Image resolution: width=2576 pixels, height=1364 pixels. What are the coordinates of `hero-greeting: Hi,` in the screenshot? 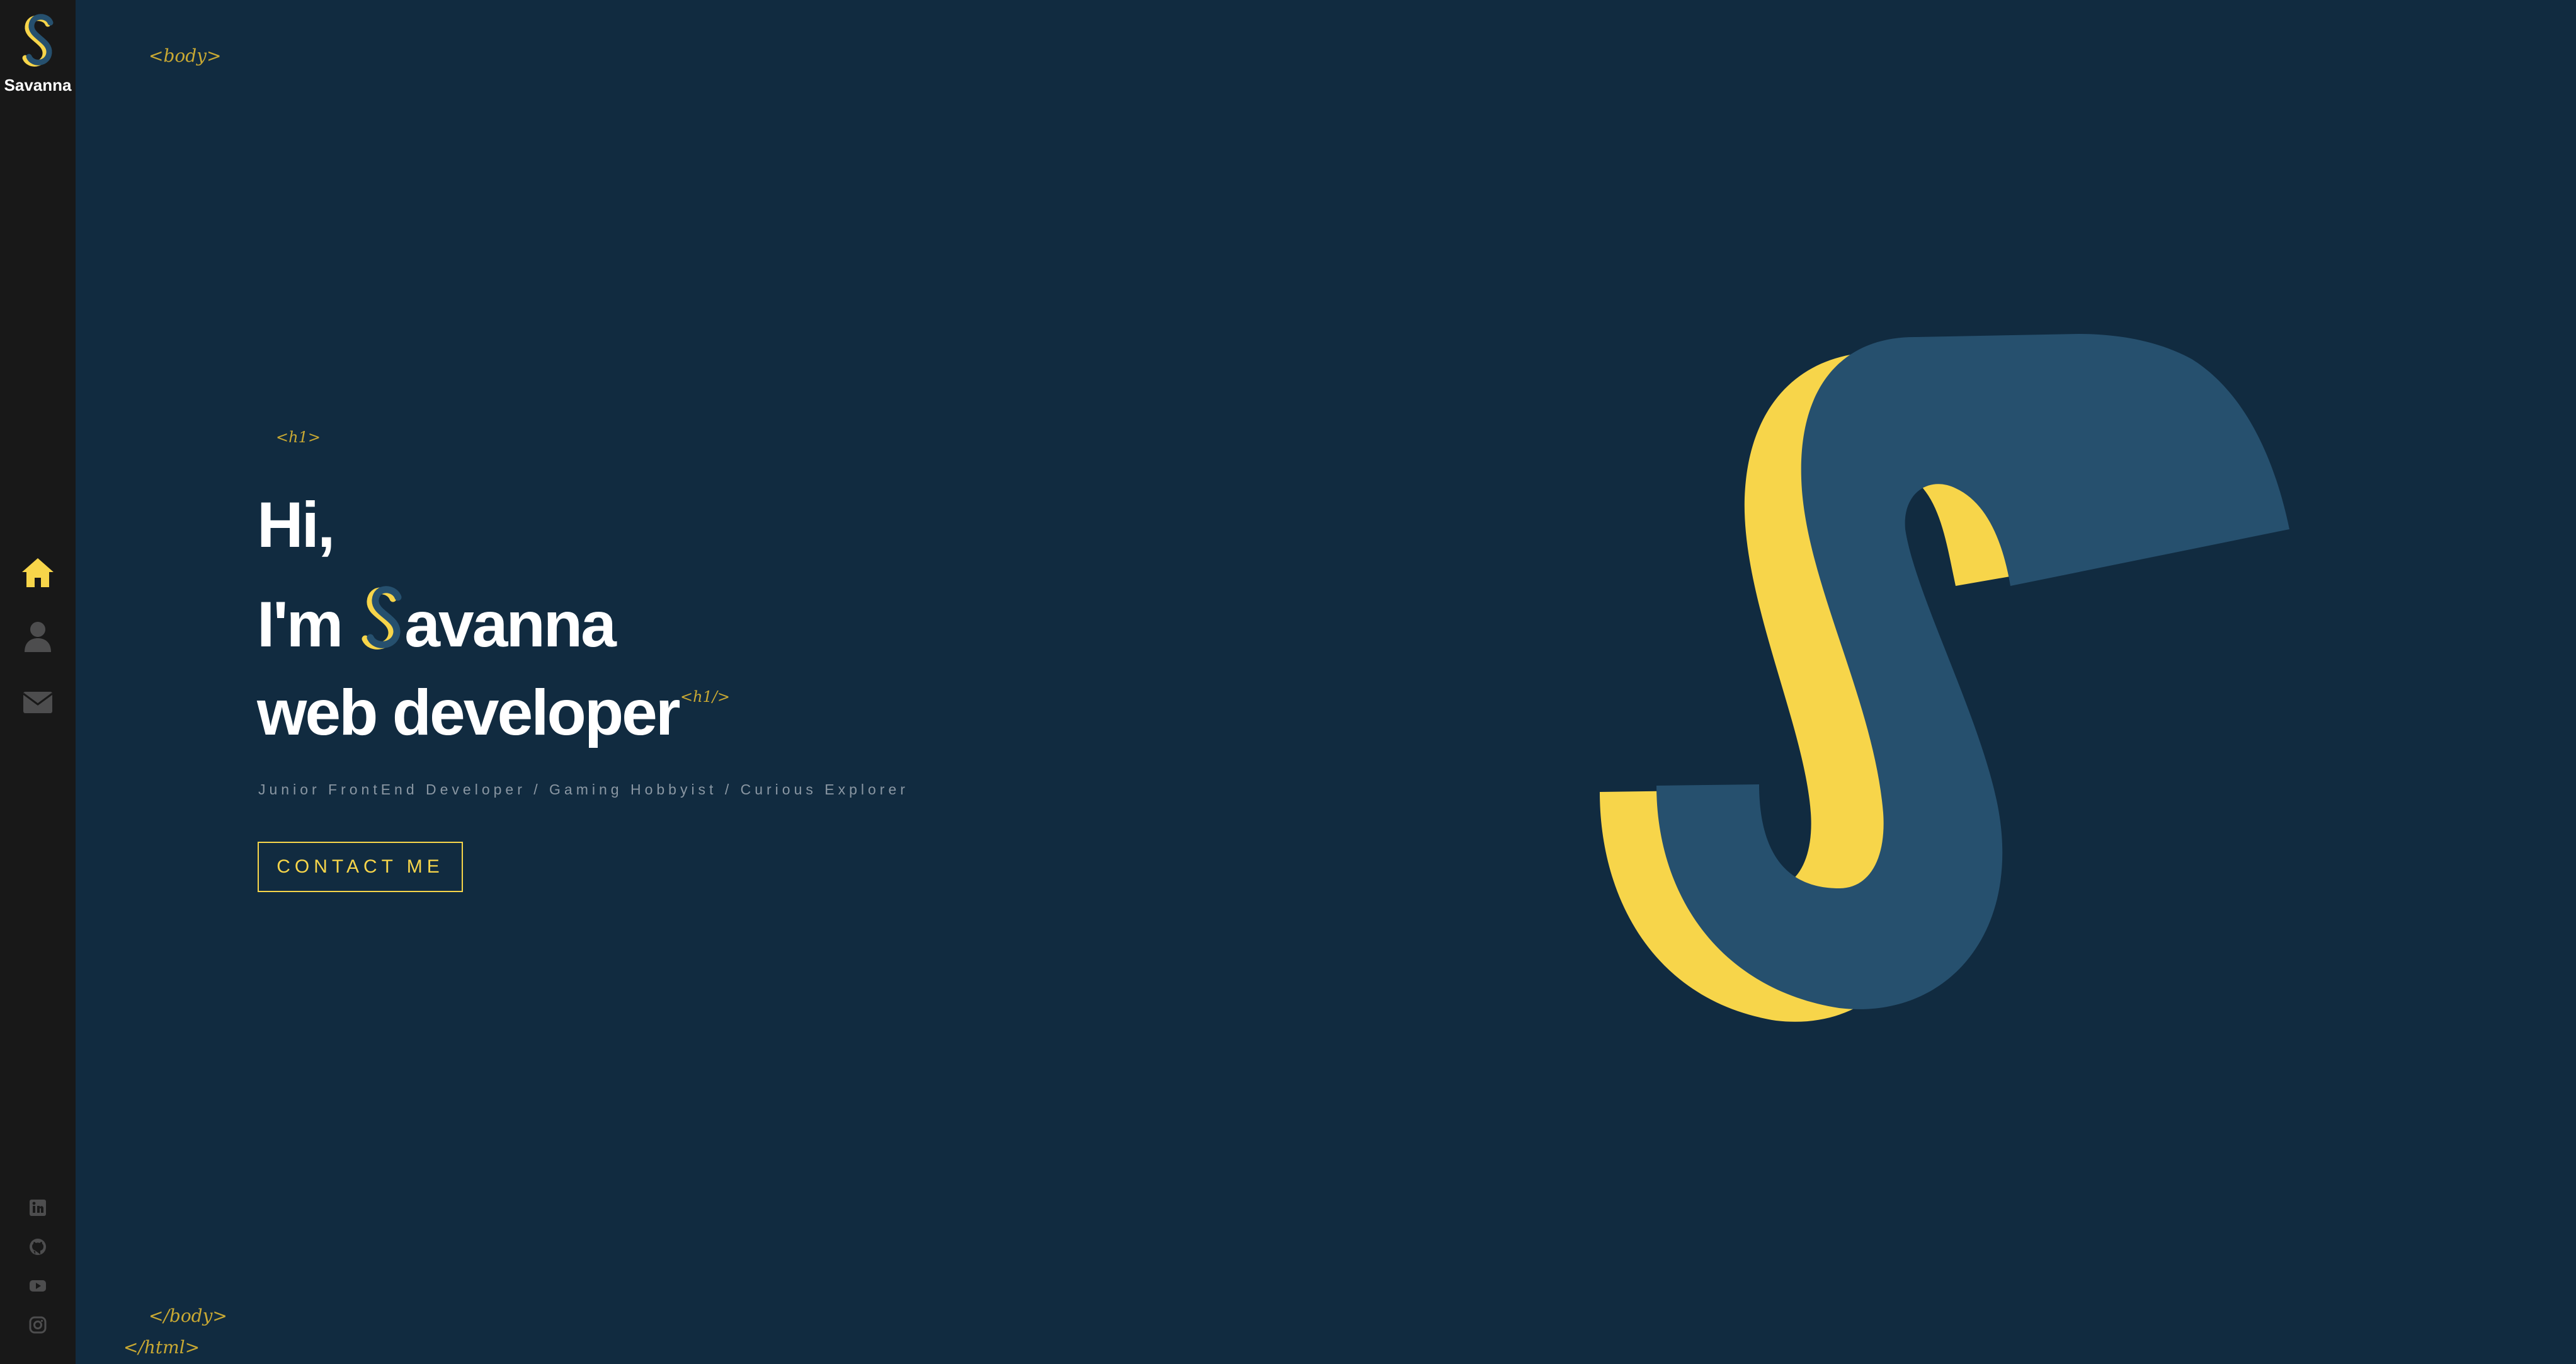 It's located at (296, 525).